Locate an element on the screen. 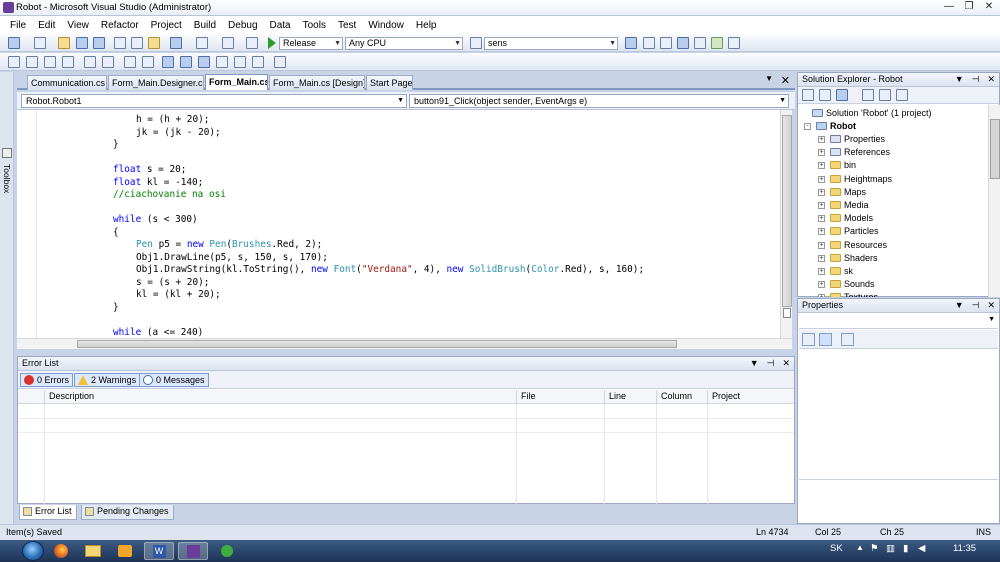  minimize-icon: — is located at coordinates (949, 7).